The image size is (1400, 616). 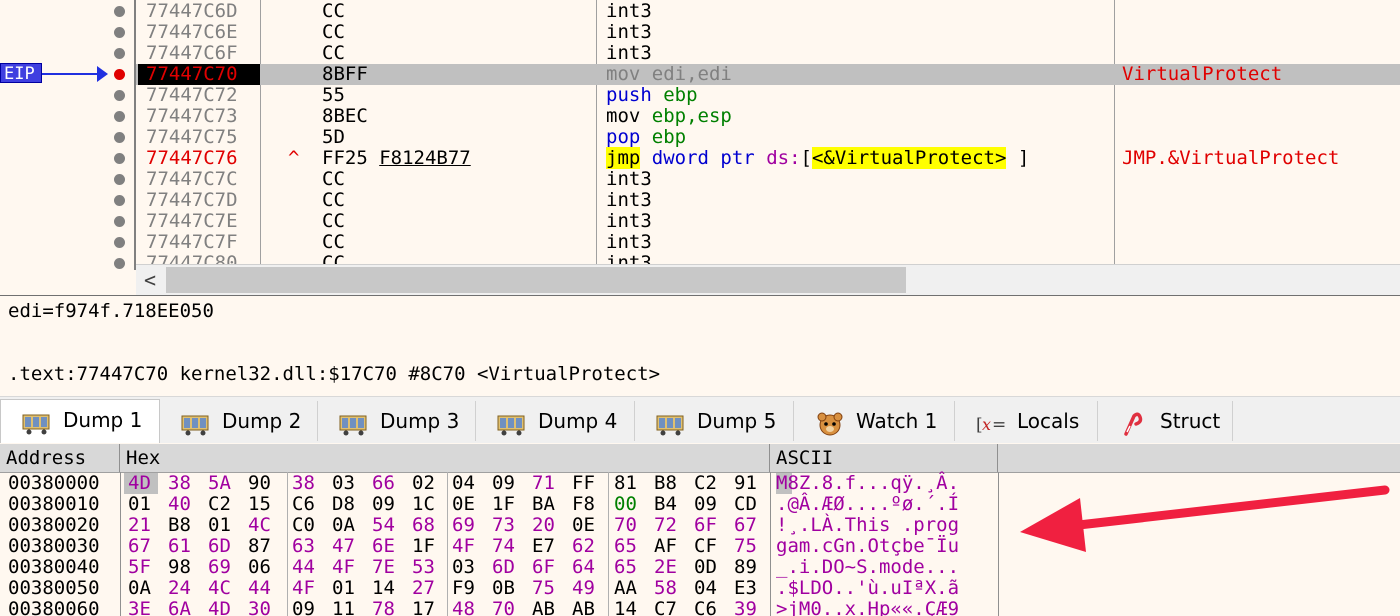 What do you see at coordinates (768, 53) in the screenshot?
I see `disasm-row: 77447C6F CC int3` at bounding box center [768, 53].